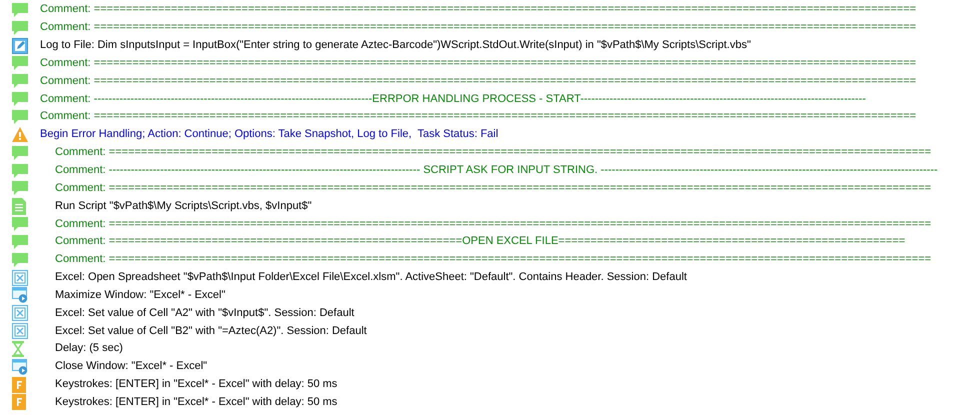  What do you see at coordinates (19, 206) in the screenshot?
I see `document-icon` at bounding box center [19, 206].